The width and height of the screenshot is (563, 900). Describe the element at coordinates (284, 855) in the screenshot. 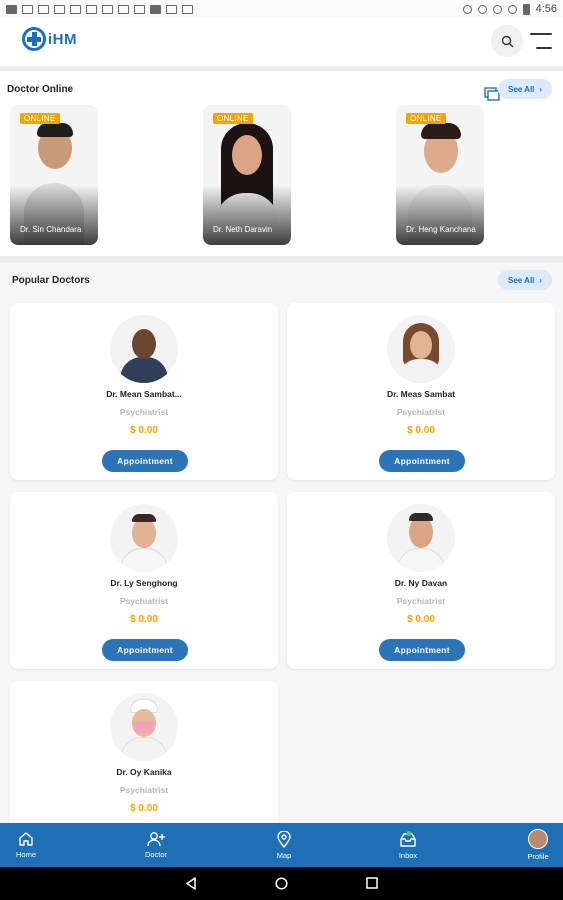

I see `nav-label: Map` at that location.